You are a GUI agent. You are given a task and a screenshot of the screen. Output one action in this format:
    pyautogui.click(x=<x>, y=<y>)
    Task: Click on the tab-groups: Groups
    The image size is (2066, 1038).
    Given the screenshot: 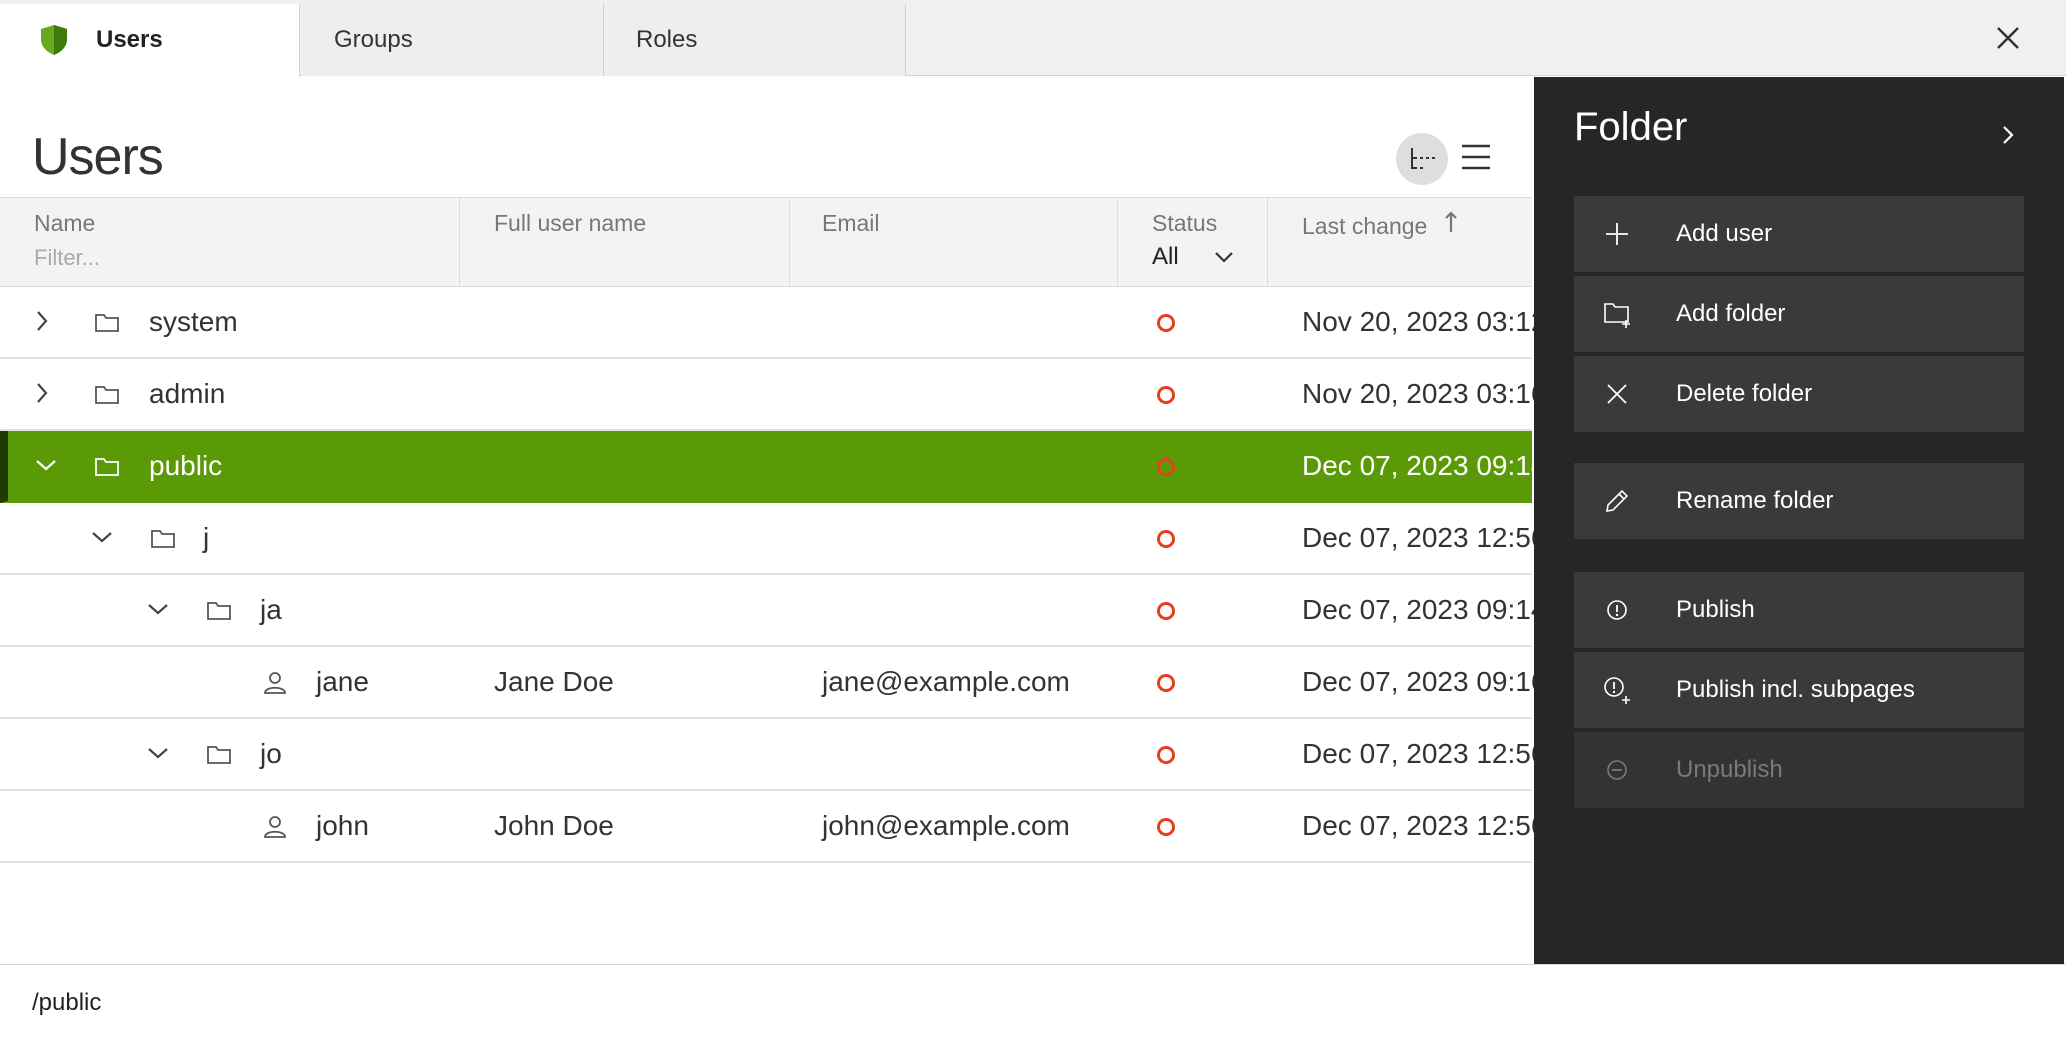 What is the action you would take?
    pyautogui.click(x=453, y=40)
    